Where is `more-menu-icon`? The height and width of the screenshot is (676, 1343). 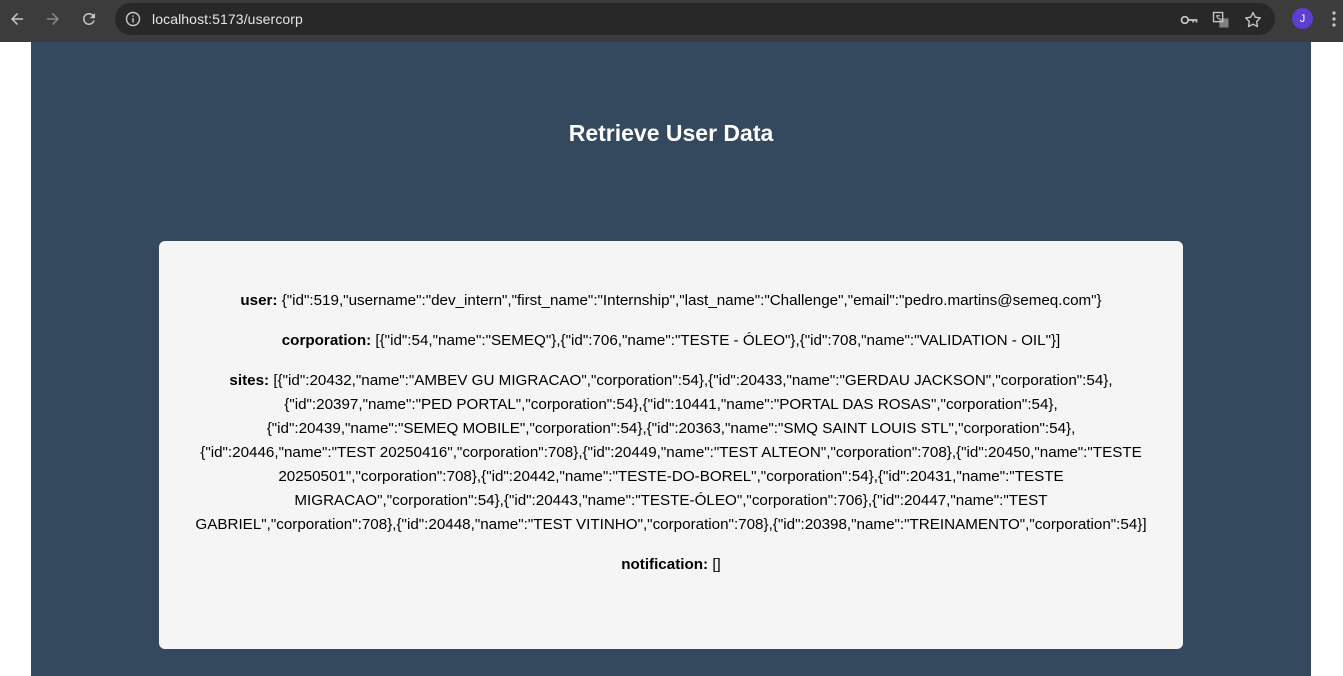 more-menu-icon is located at coordinates (1334, 19).